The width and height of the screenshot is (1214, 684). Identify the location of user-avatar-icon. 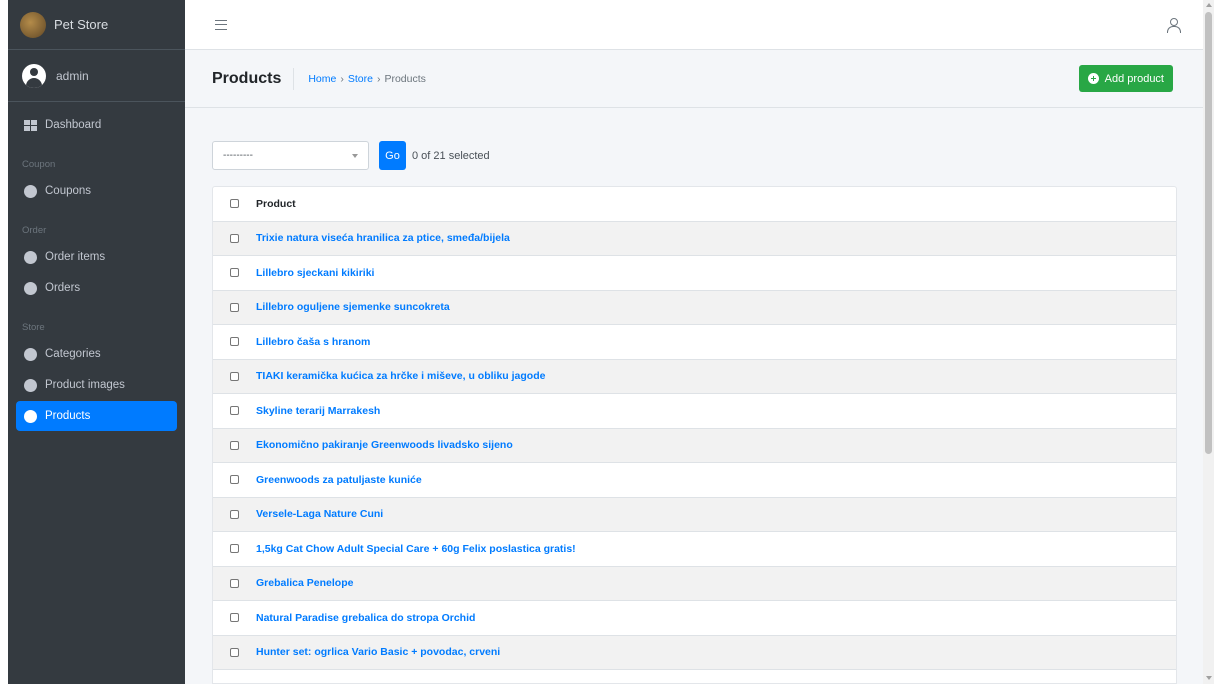
(34, 75).